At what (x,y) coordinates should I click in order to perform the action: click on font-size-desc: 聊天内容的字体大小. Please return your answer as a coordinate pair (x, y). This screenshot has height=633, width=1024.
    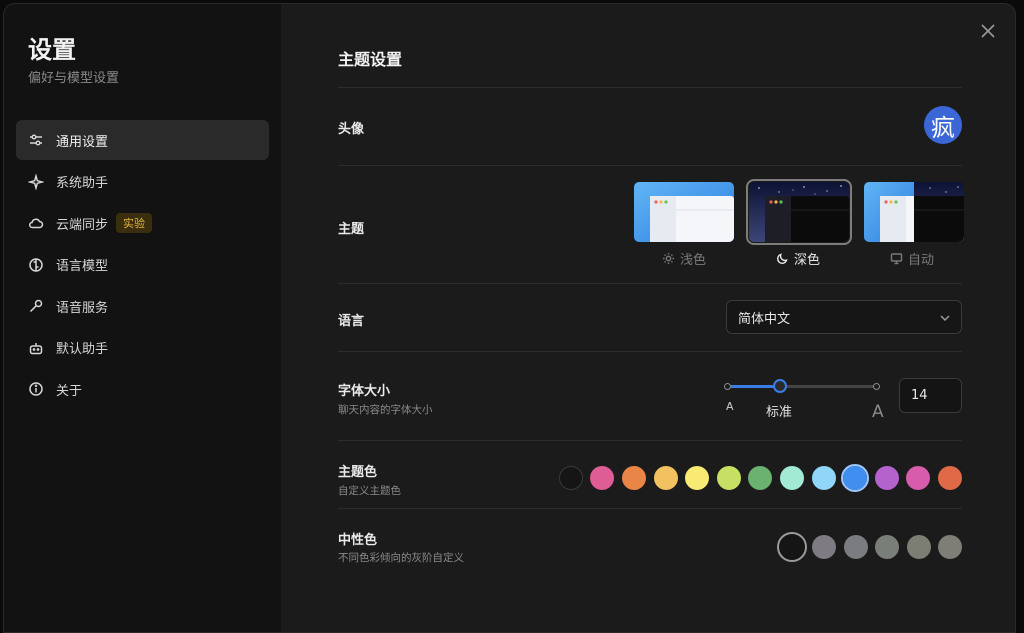
    Looking at the image, I should click on (385, 410).